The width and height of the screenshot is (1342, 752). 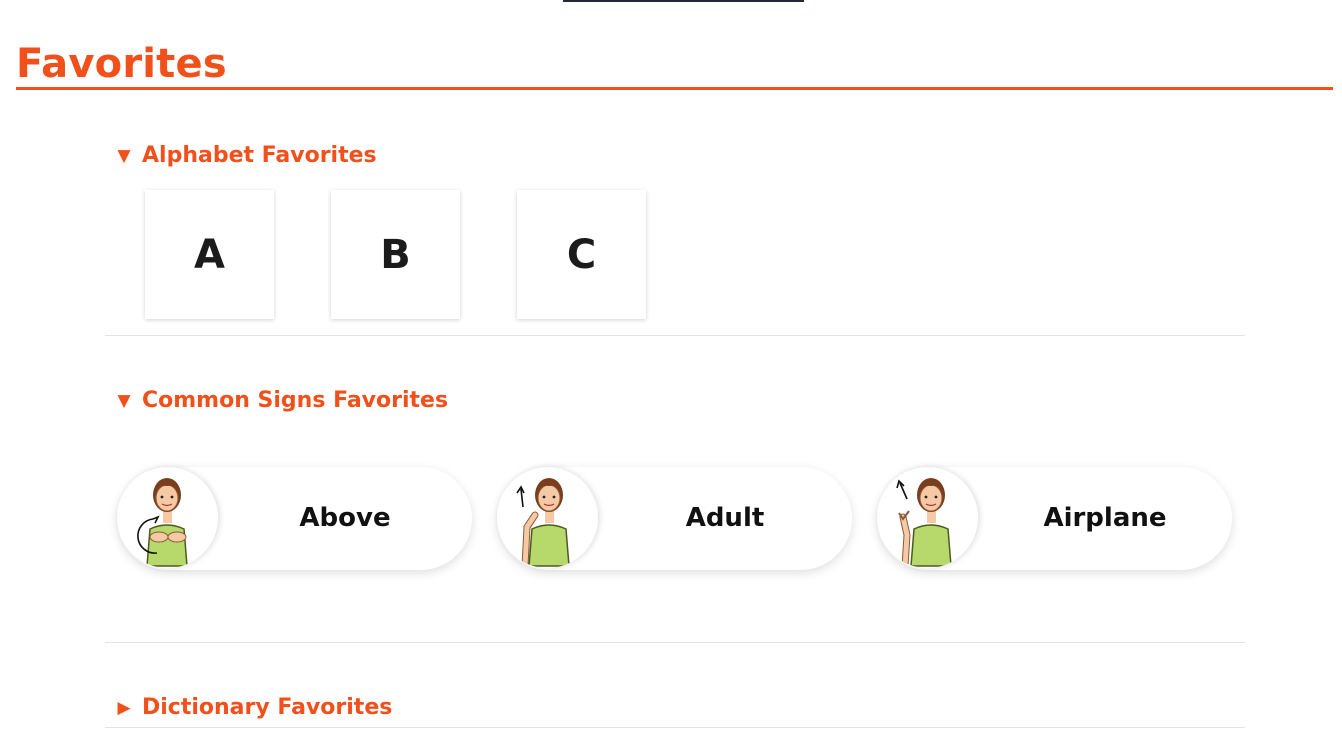 What do you see at coordinates (259, 155) in the screenshot?
I see `section-title: Alphabet Favorites` at bounding box center [259, 155].